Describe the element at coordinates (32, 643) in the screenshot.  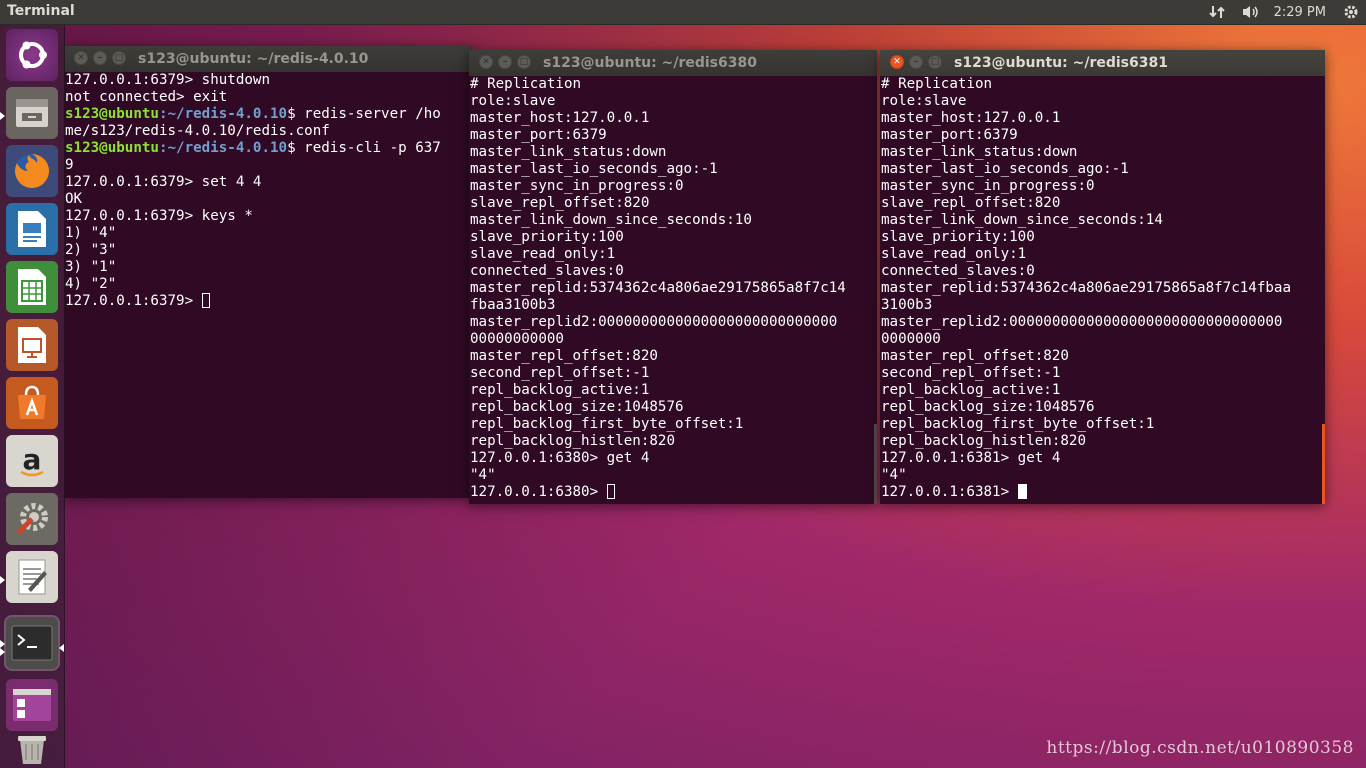
I see `terminal-icon` at that location.